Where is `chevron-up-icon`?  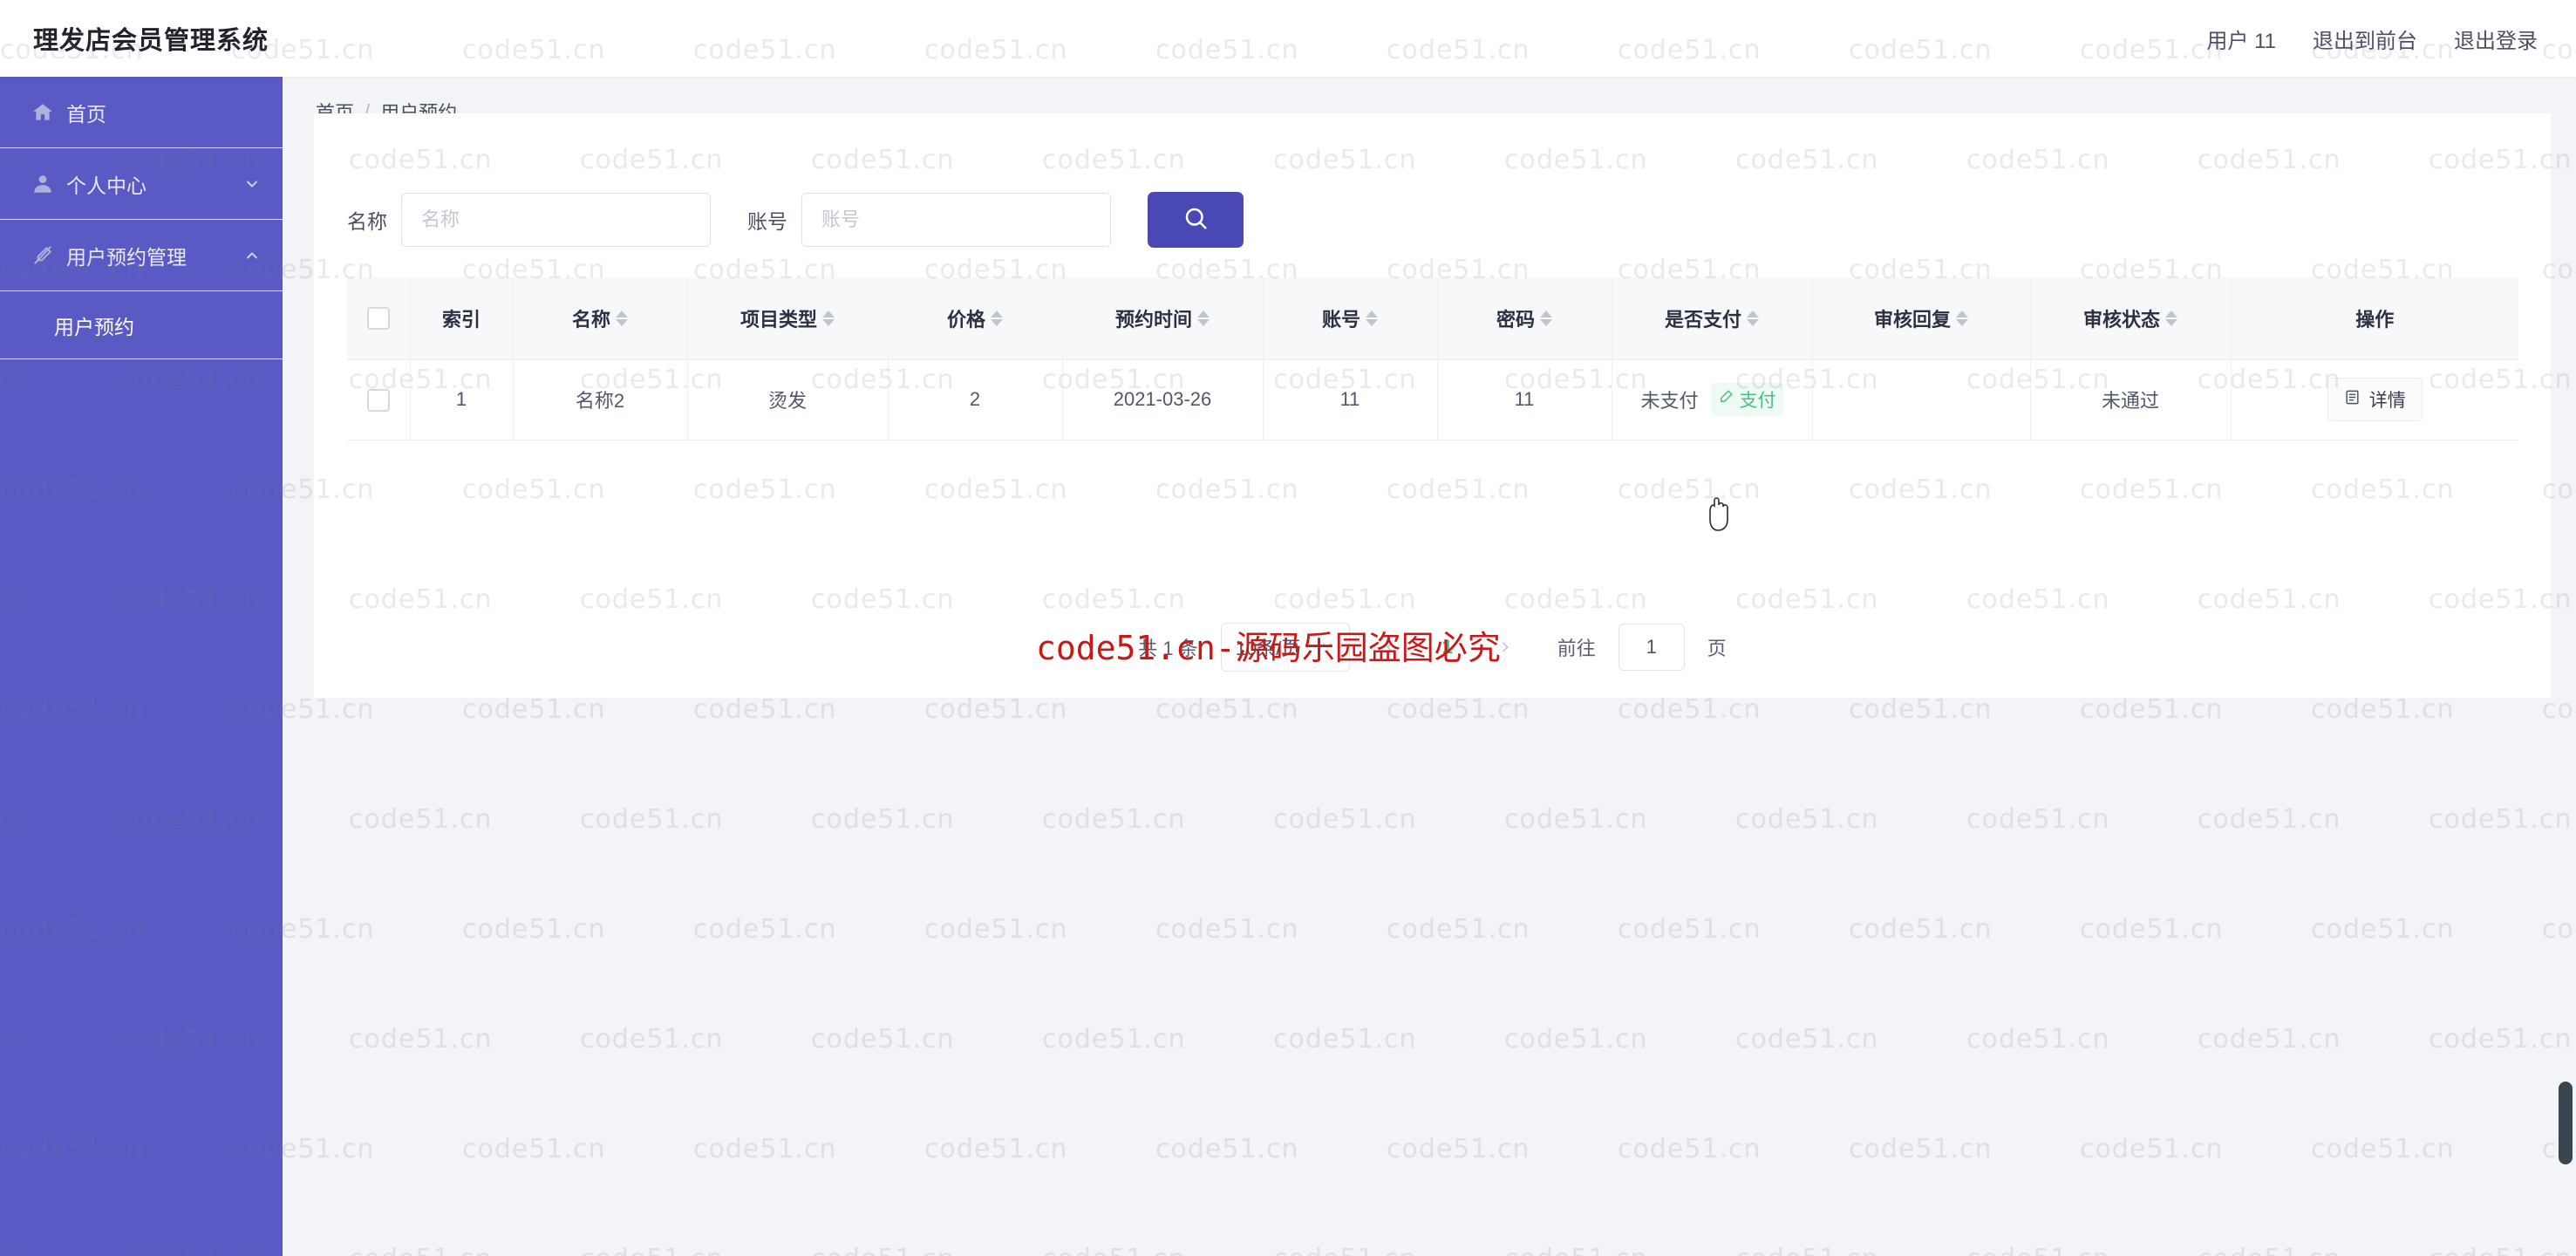 chevron-up-icon is located at coordinates (252, 255).